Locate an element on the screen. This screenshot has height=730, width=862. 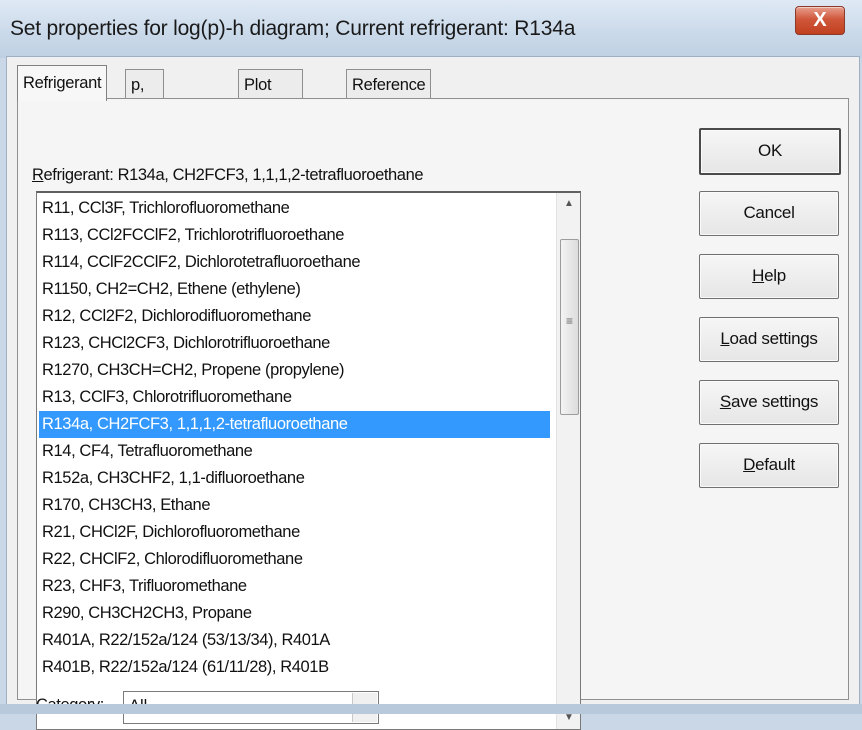
close-button: X is located at coordinates (820, 20).